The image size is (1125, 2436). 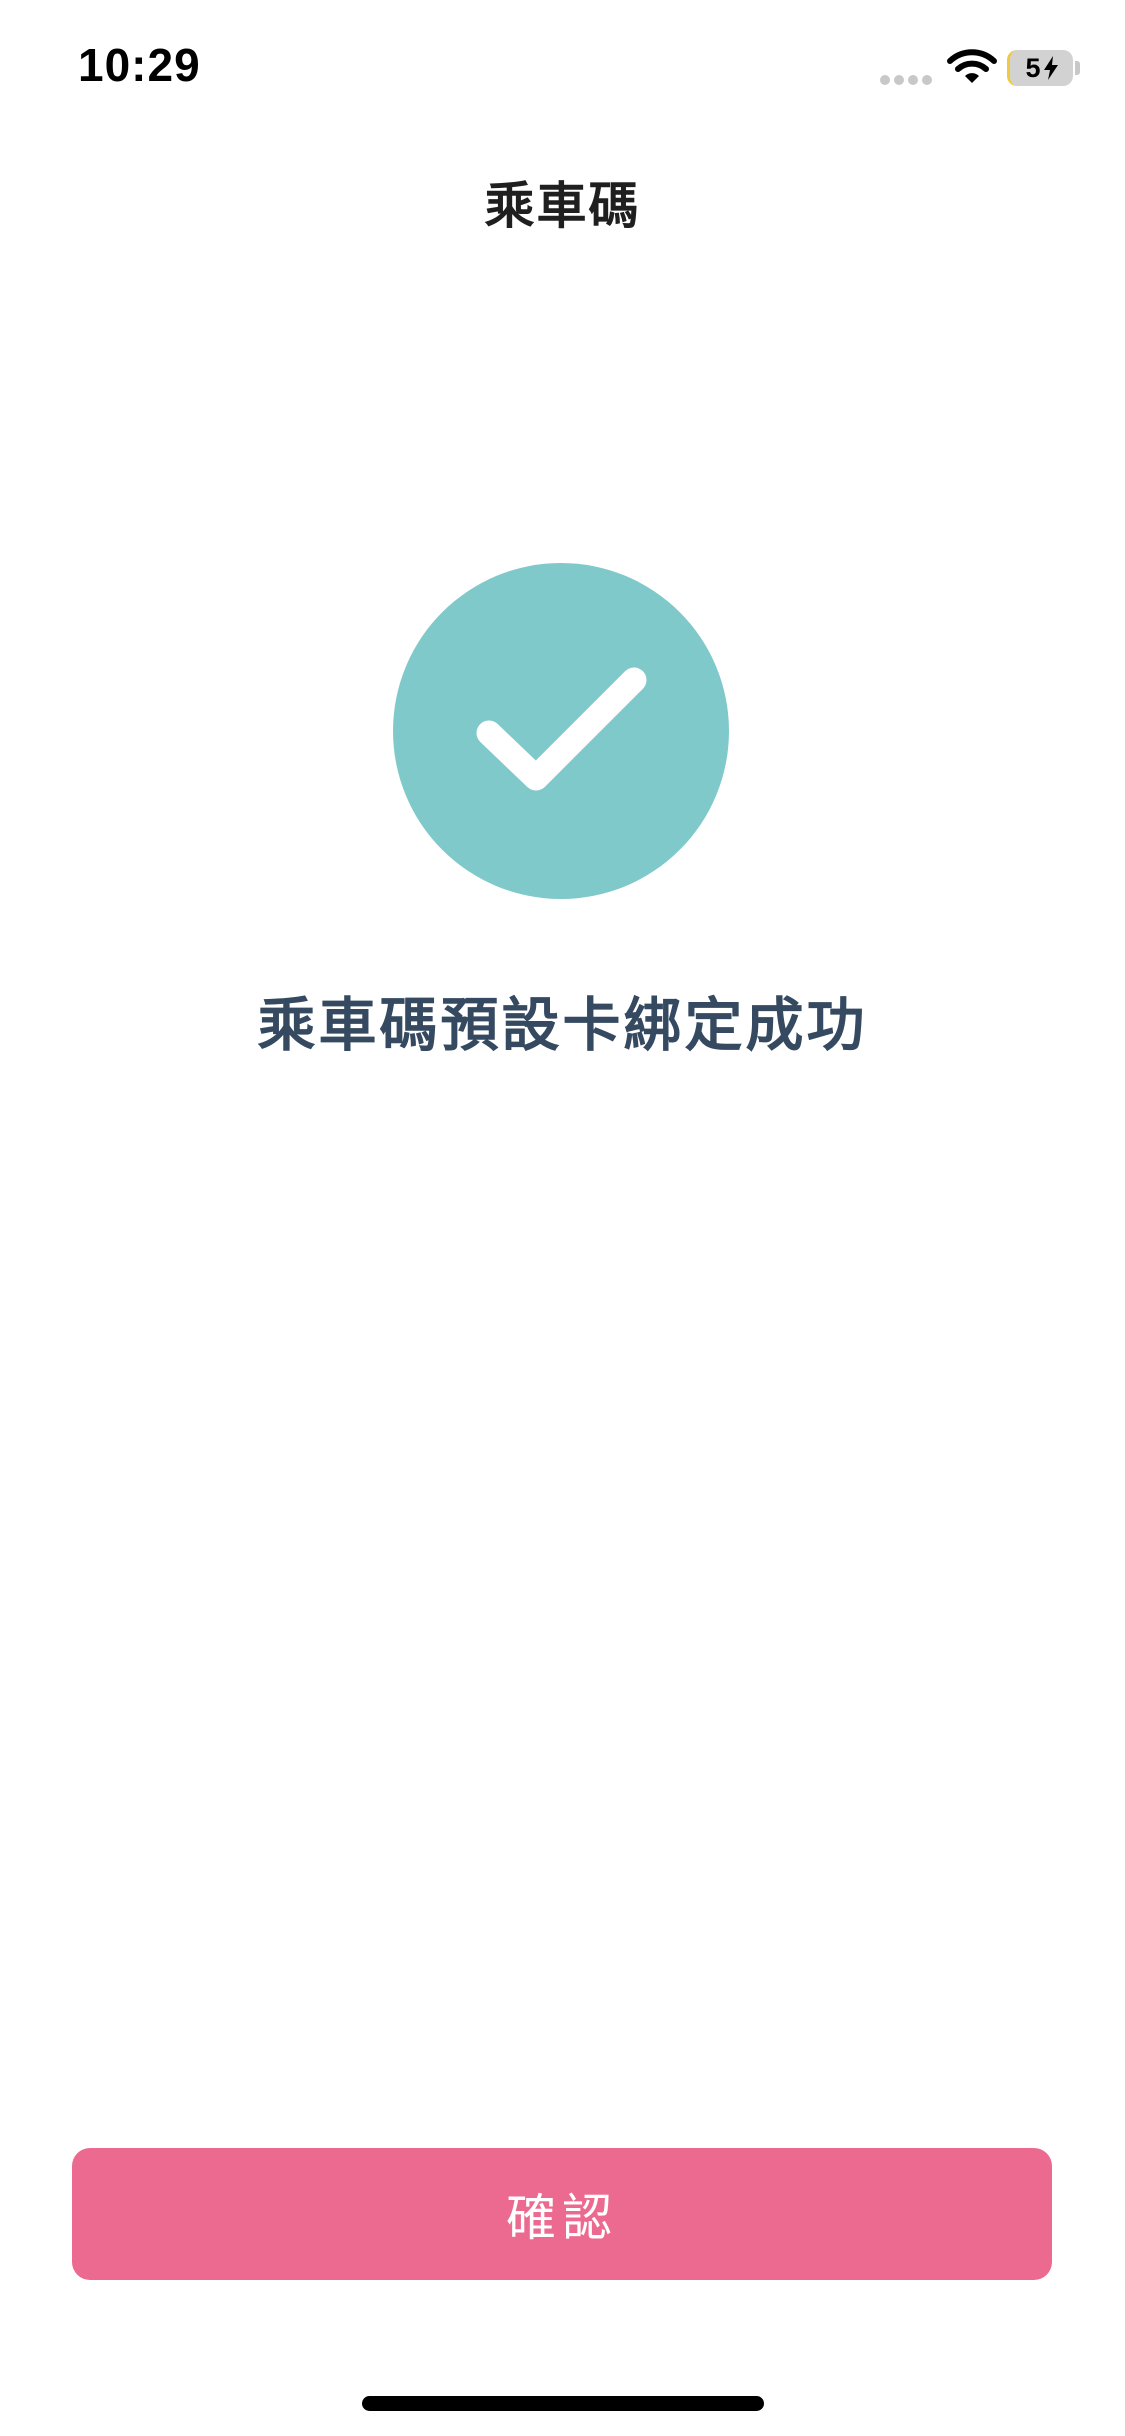 What do you see at coordinates (1040, 68) in the screenshot?
I see `battery-icon: 5` at bounding box center [1040, 68].